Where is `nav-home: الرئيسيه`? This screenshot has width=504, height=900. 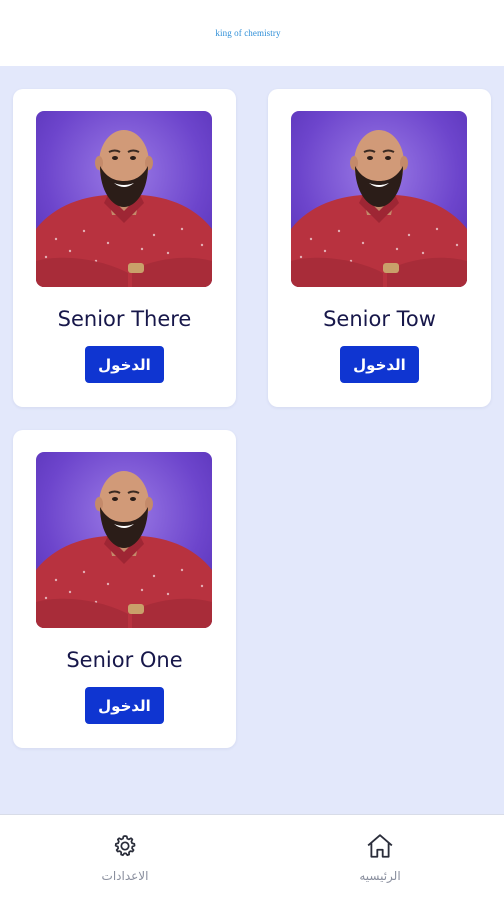 nav-home: الرئيسيه is located at coordinates (380, 858).